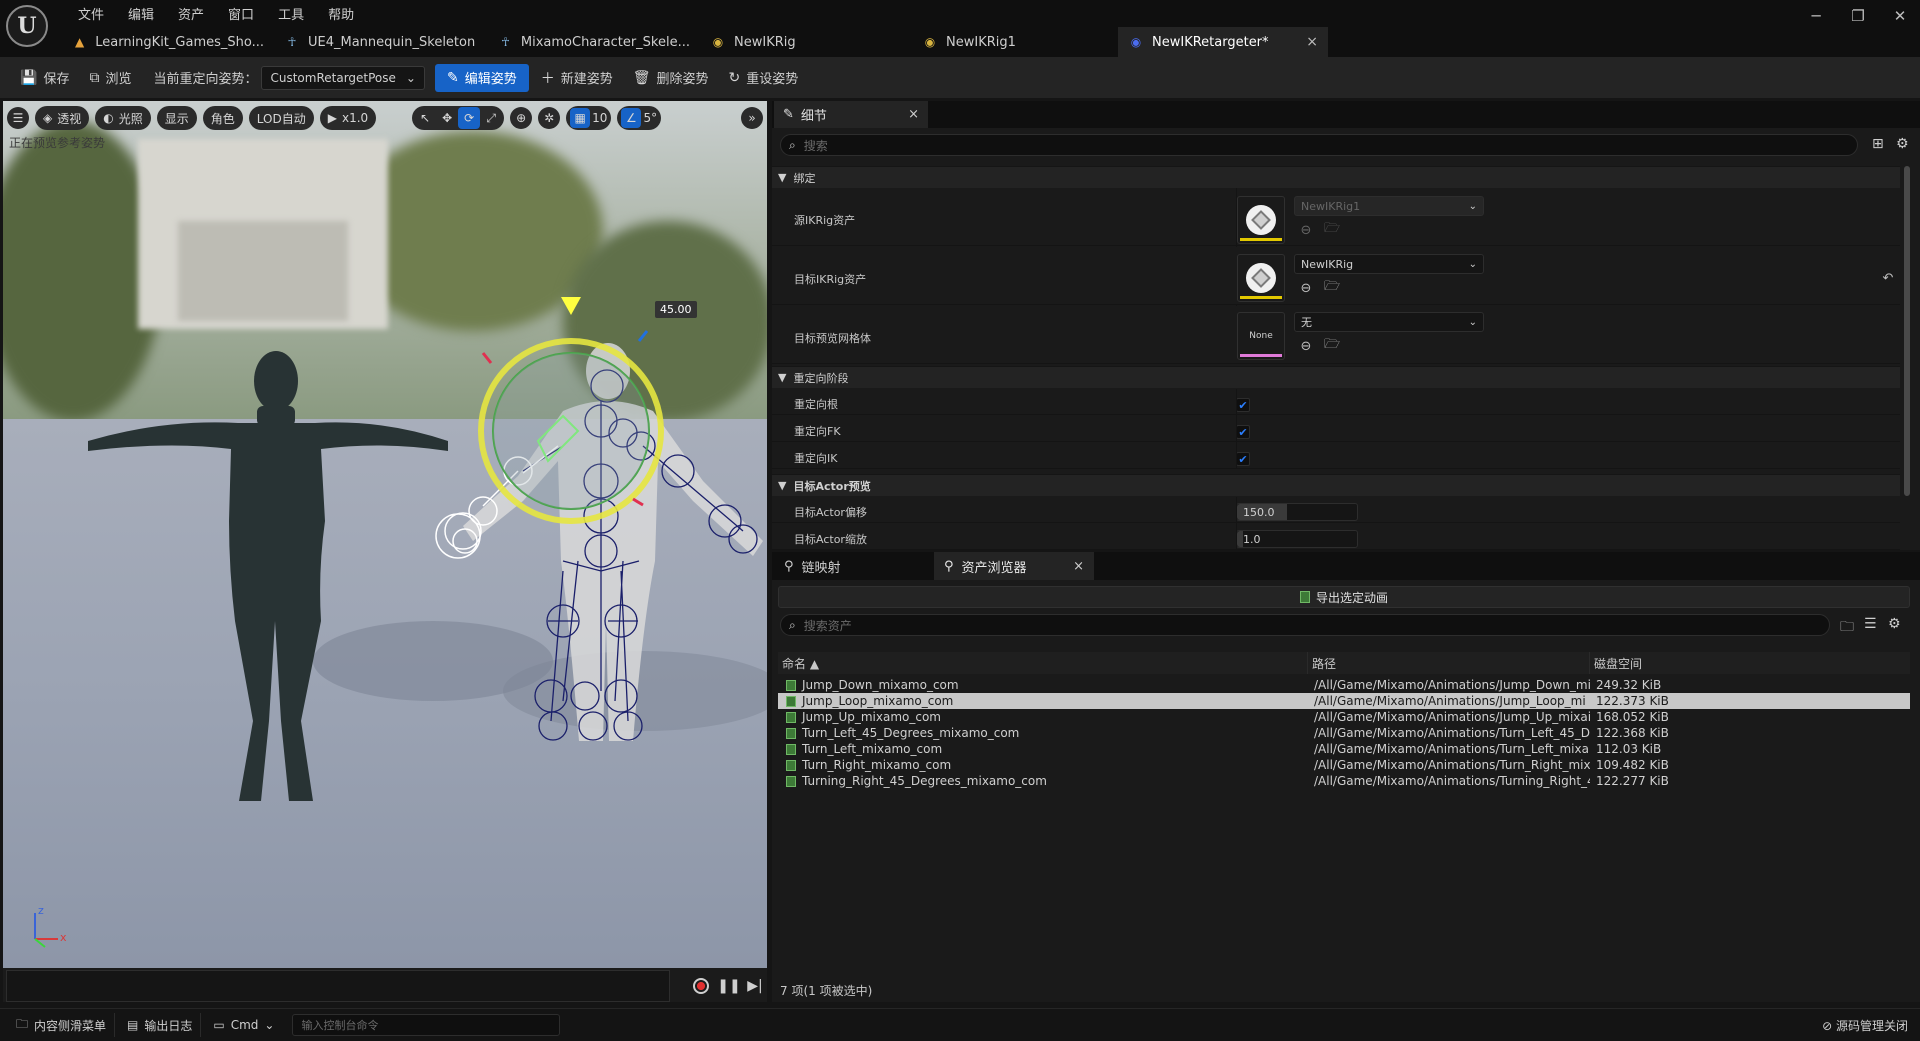 This screenshot has width=1920, height=1041. I want to click on column-header-disk-size: 磁盘空间, so click(1750, 663).